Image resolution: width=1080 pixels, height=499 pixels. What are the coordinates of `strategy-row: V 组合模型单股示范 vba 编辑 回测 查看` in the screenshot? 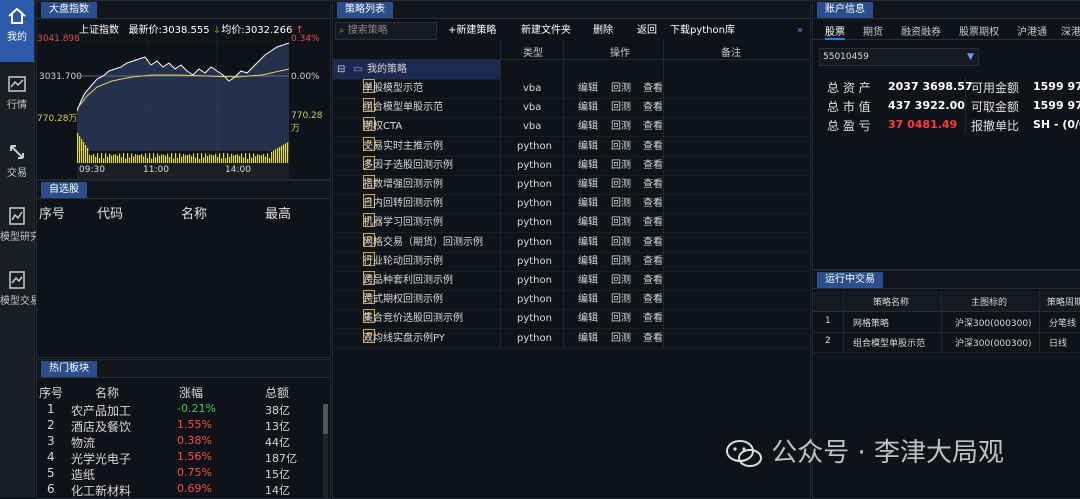 It's located at (572, 108).